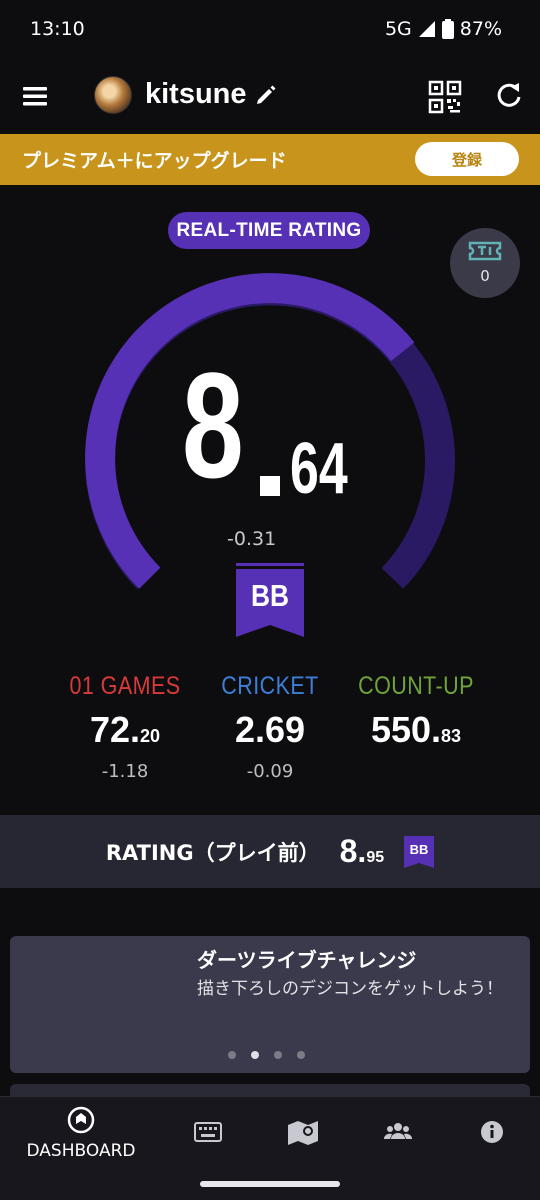 The image size is (540, 1200). What do you see at coordinates (270, 595) in the screenshot?
I see `grade-label: BB` at bounding box center [270, 595].